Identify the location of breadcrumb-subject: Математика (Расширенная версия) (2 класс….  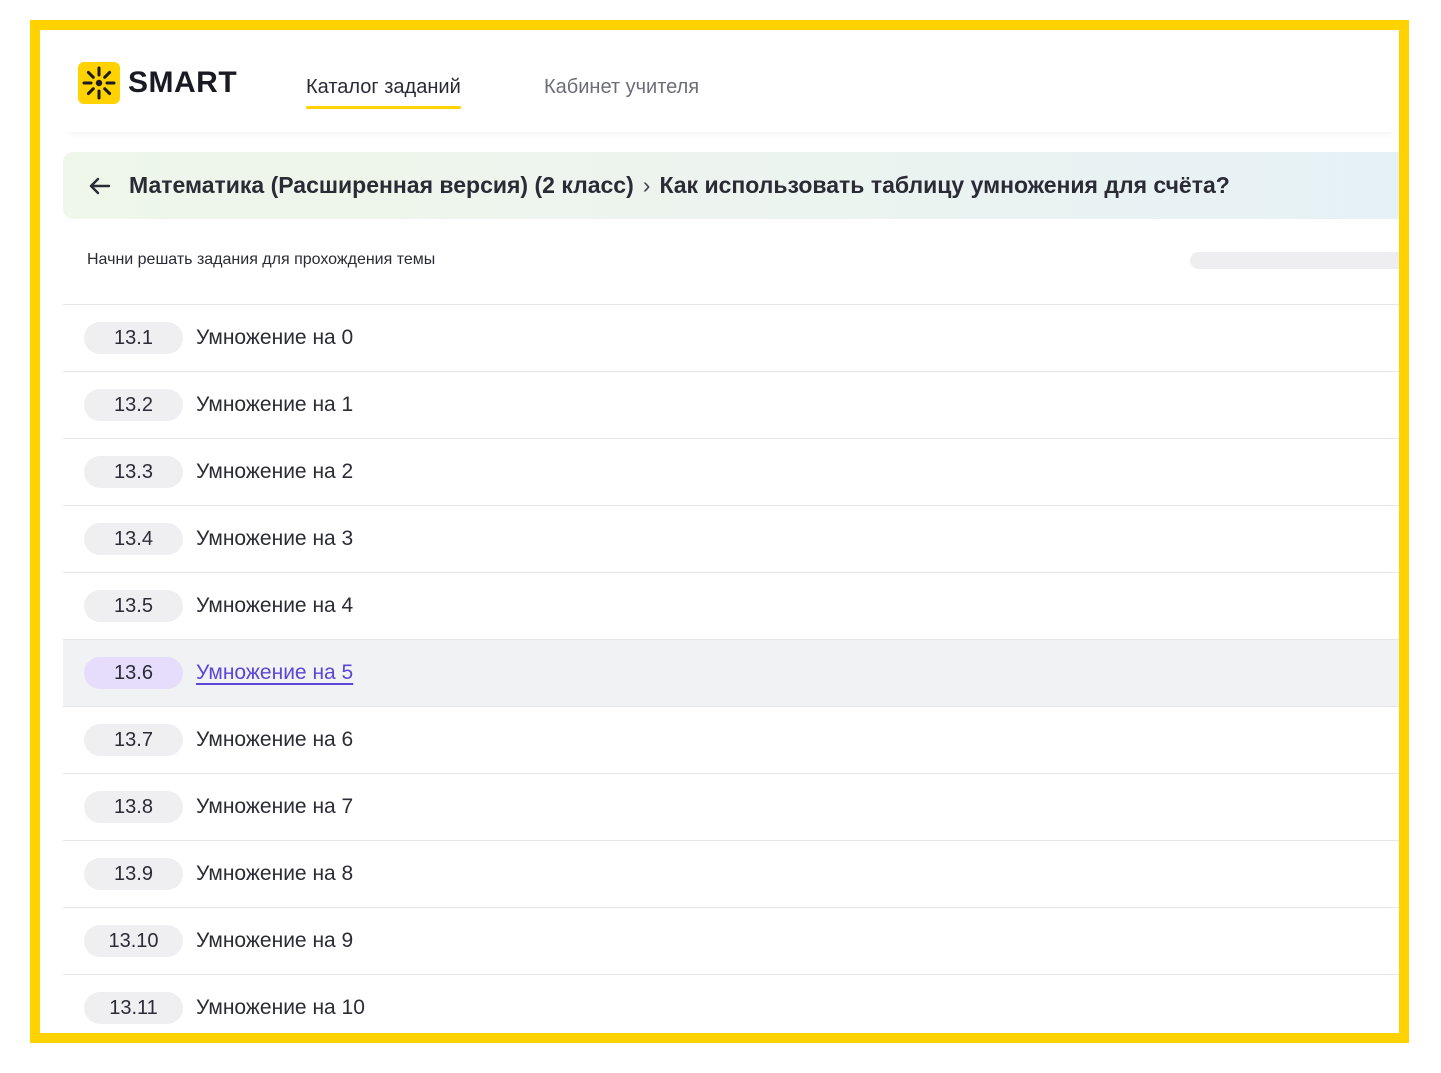
(381, 185).